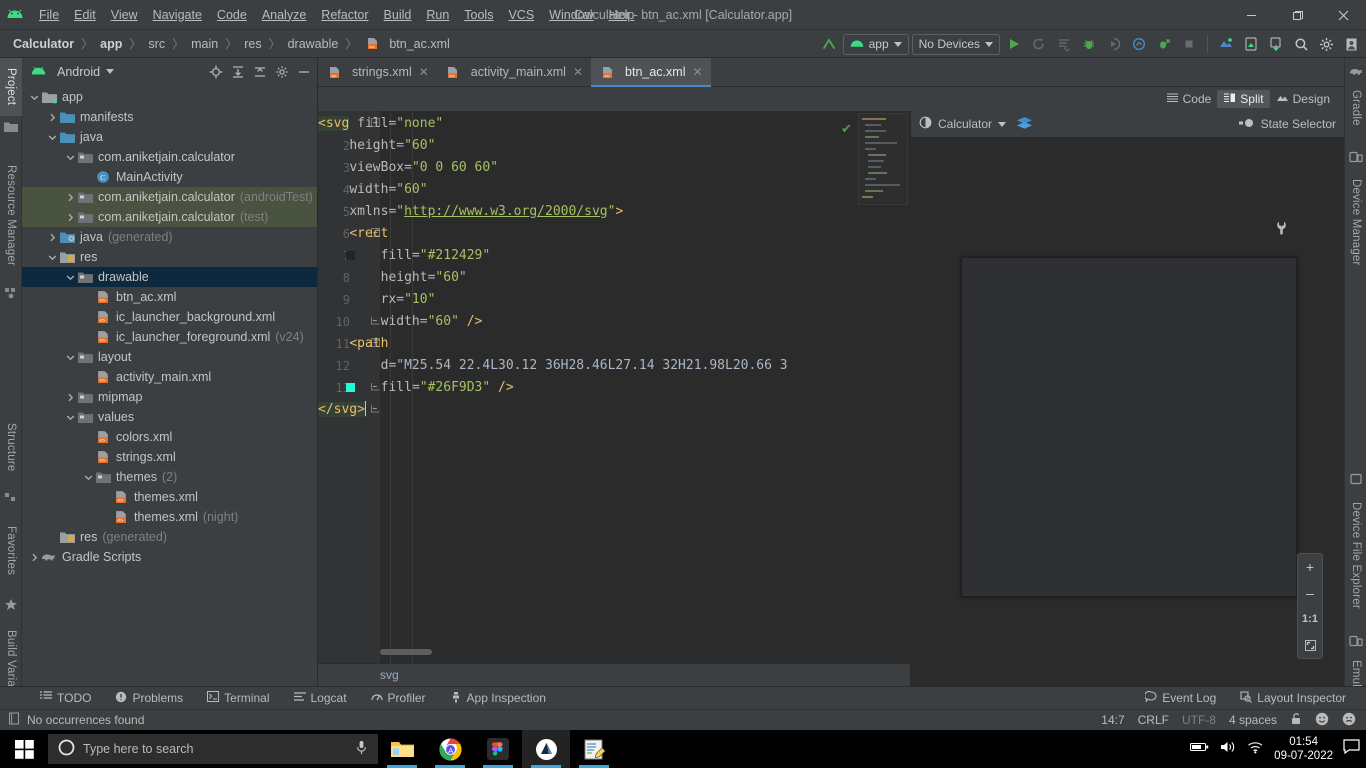 The image size is (1366, 768). What do you see at coordinates (377, 300) in the screenshot?
I see `code-line: rx="10"` at bounding box center [377, 300].